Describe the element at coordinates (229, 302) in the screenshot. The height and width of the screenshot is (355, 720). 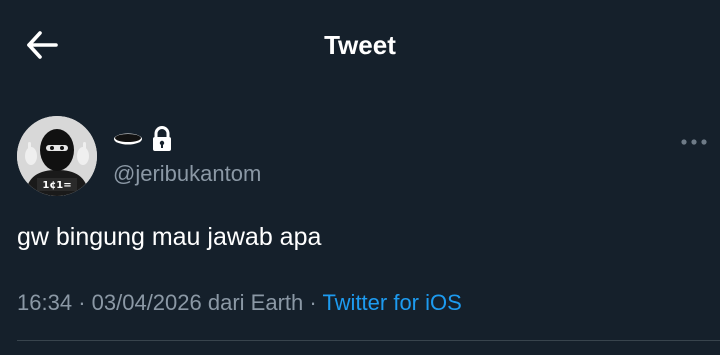
I see `location-prefix: dari` at that location.